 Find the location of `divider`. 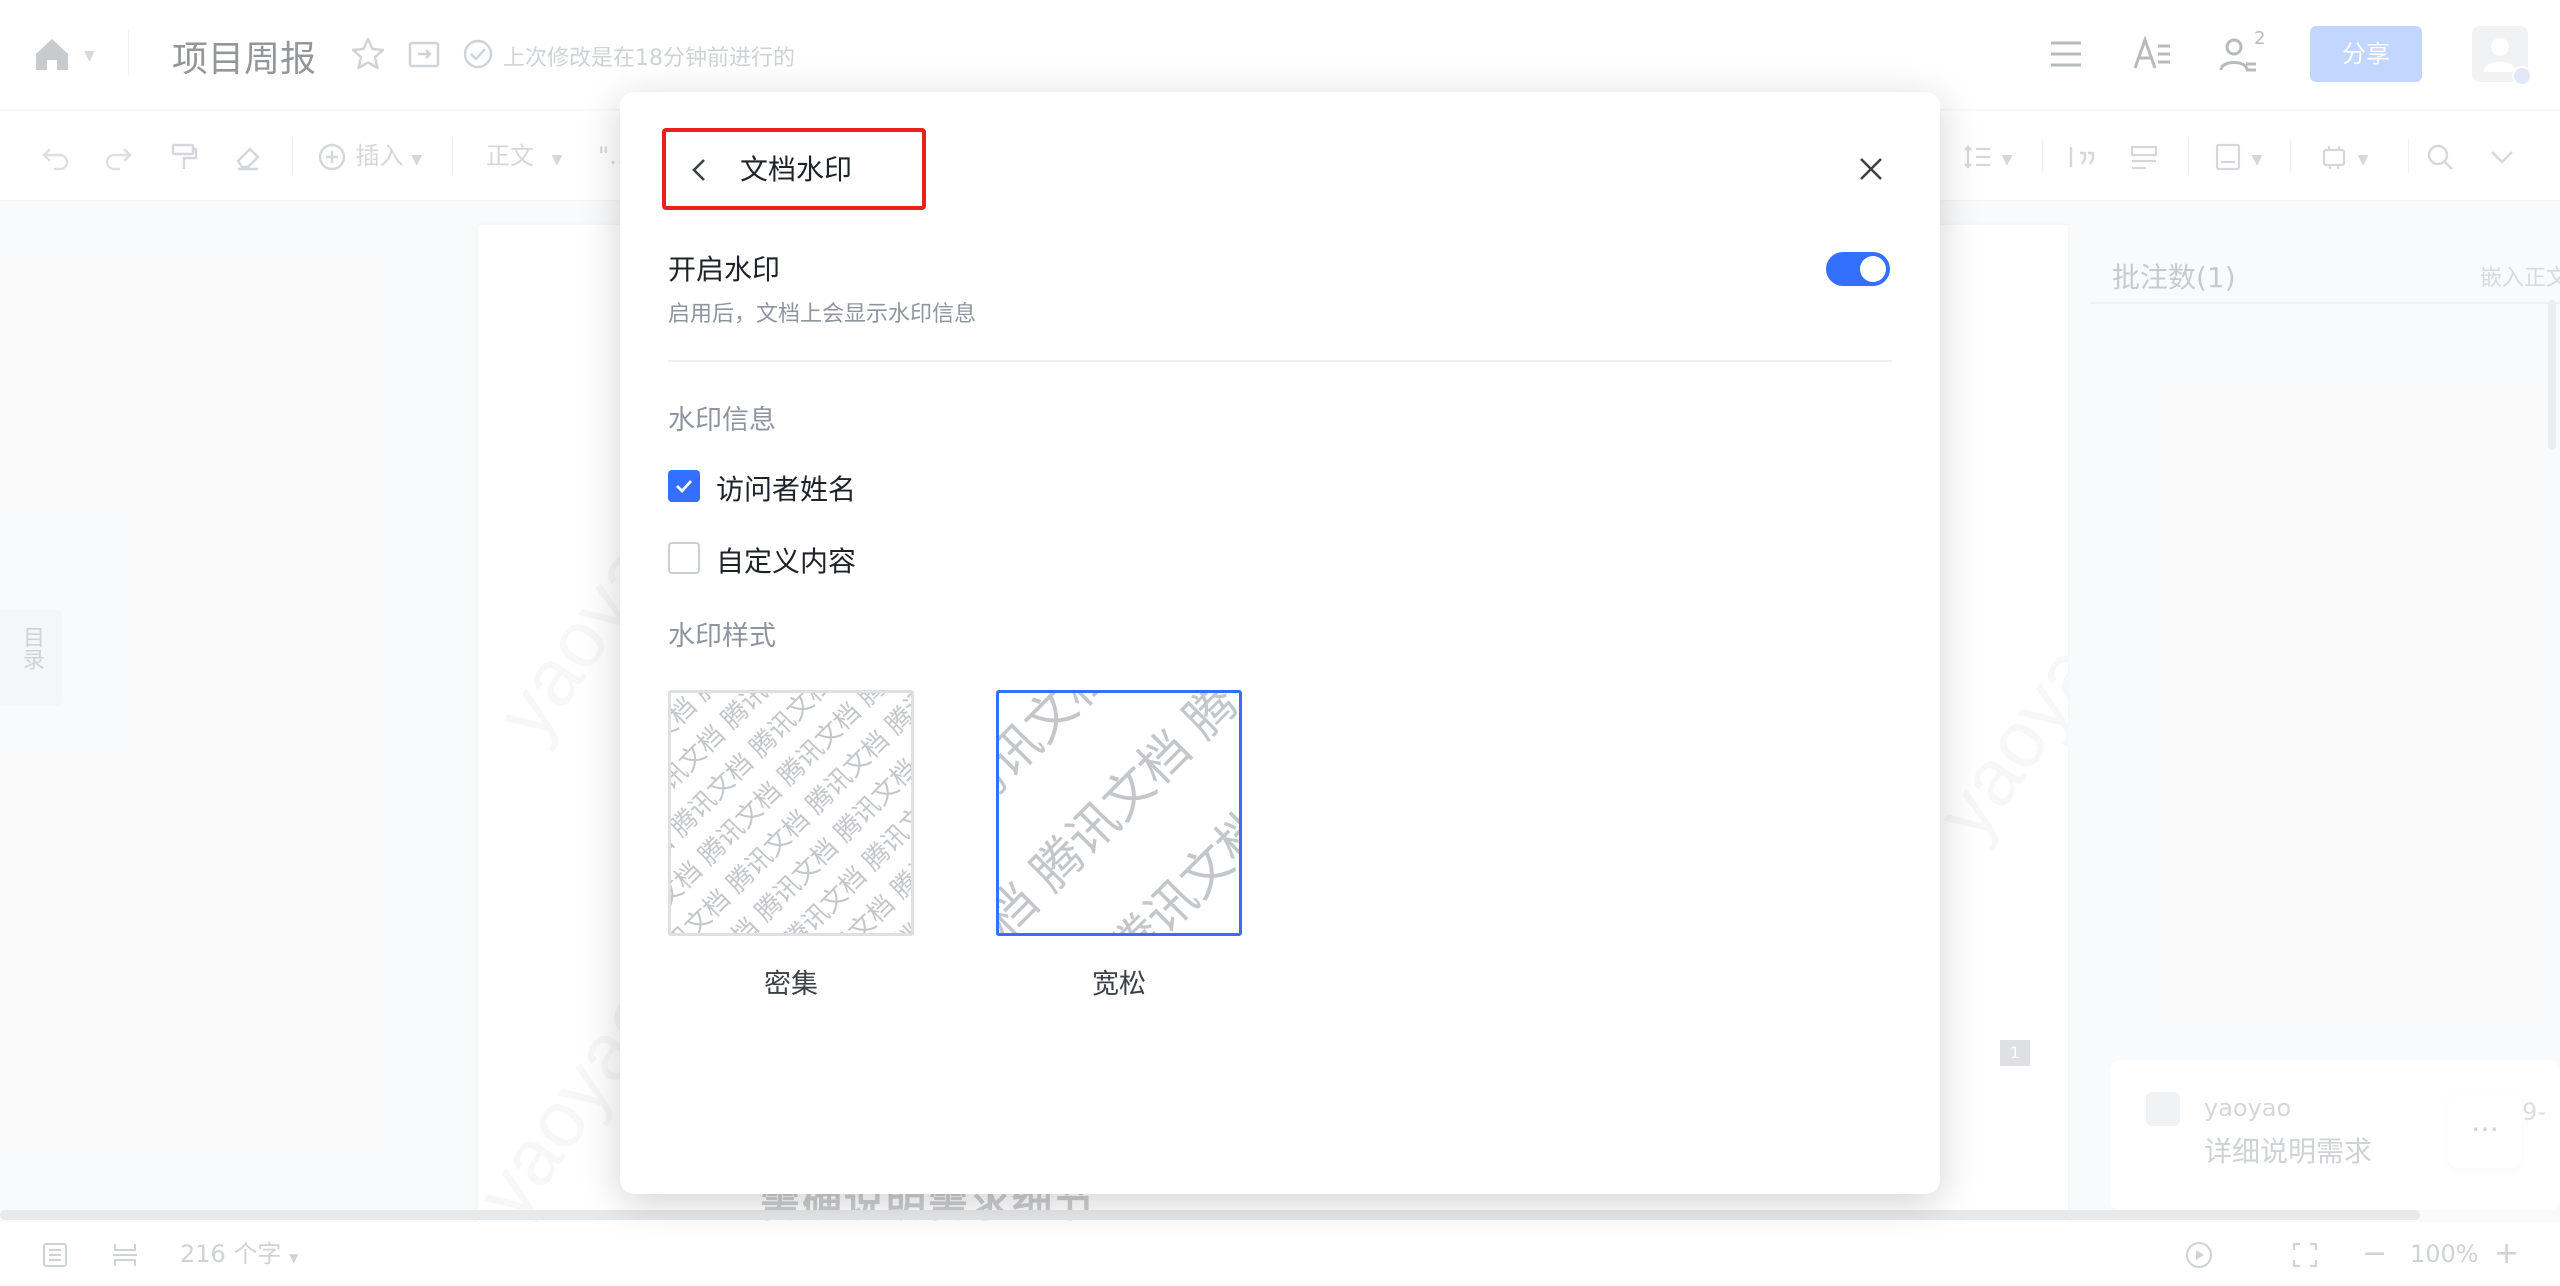

divider is located at coordinates (1280, 361).